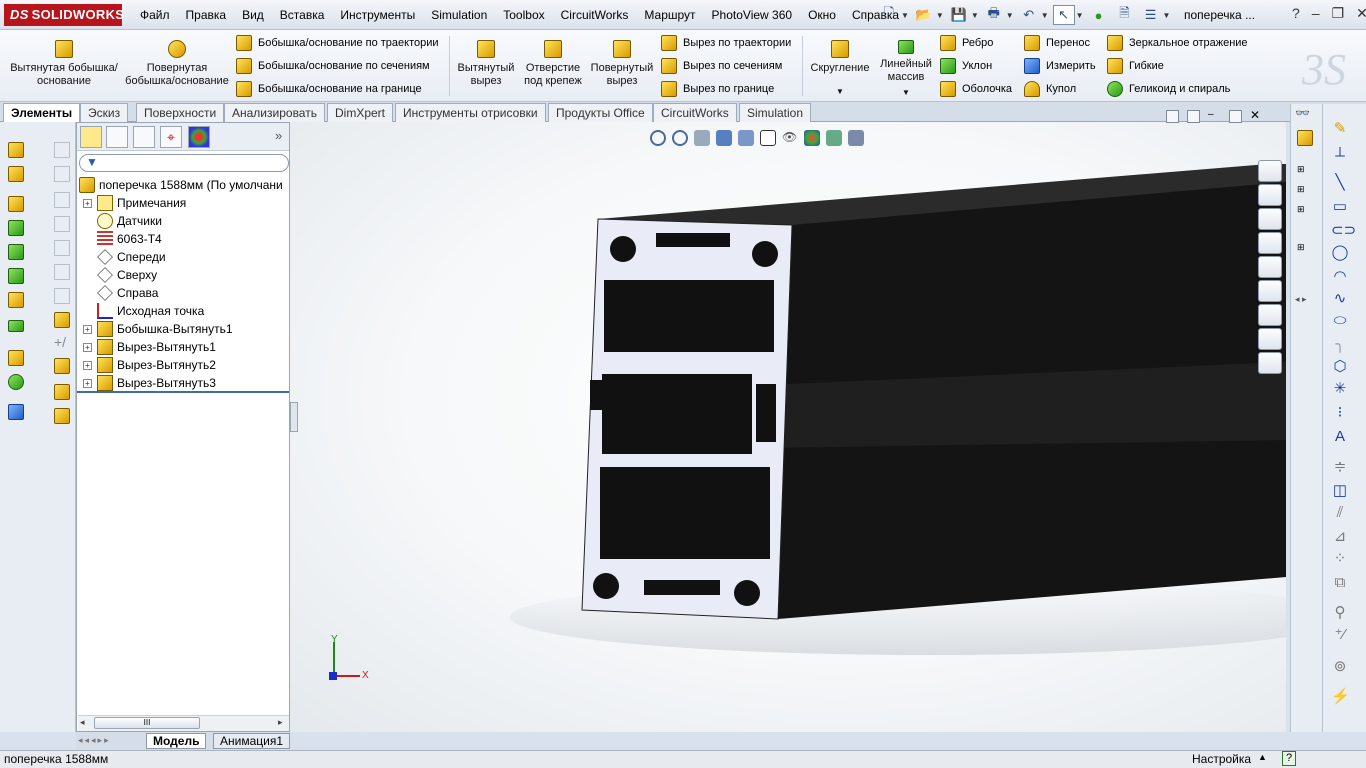 The image size is (1366, 768). Describe the element at coordinates (94, 740) in the screenshot. I see `tab-nav-arrows-icon: ◂◂◂▸▸` at that location.